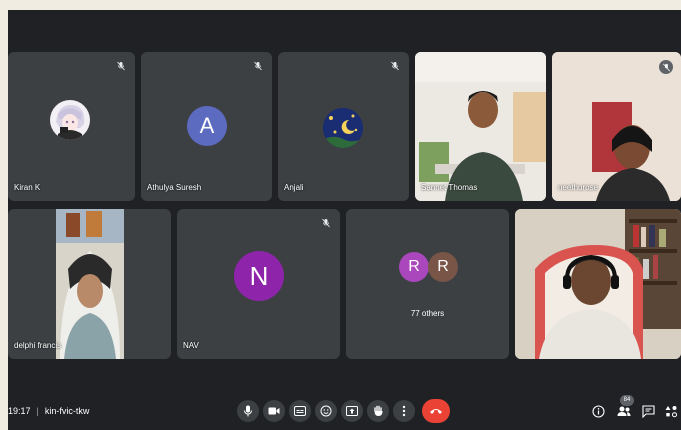  What do you see at coordinates (578, 187) in the screenshot?
I see `participant-name: neethurose` at bounding box center [578, 187].